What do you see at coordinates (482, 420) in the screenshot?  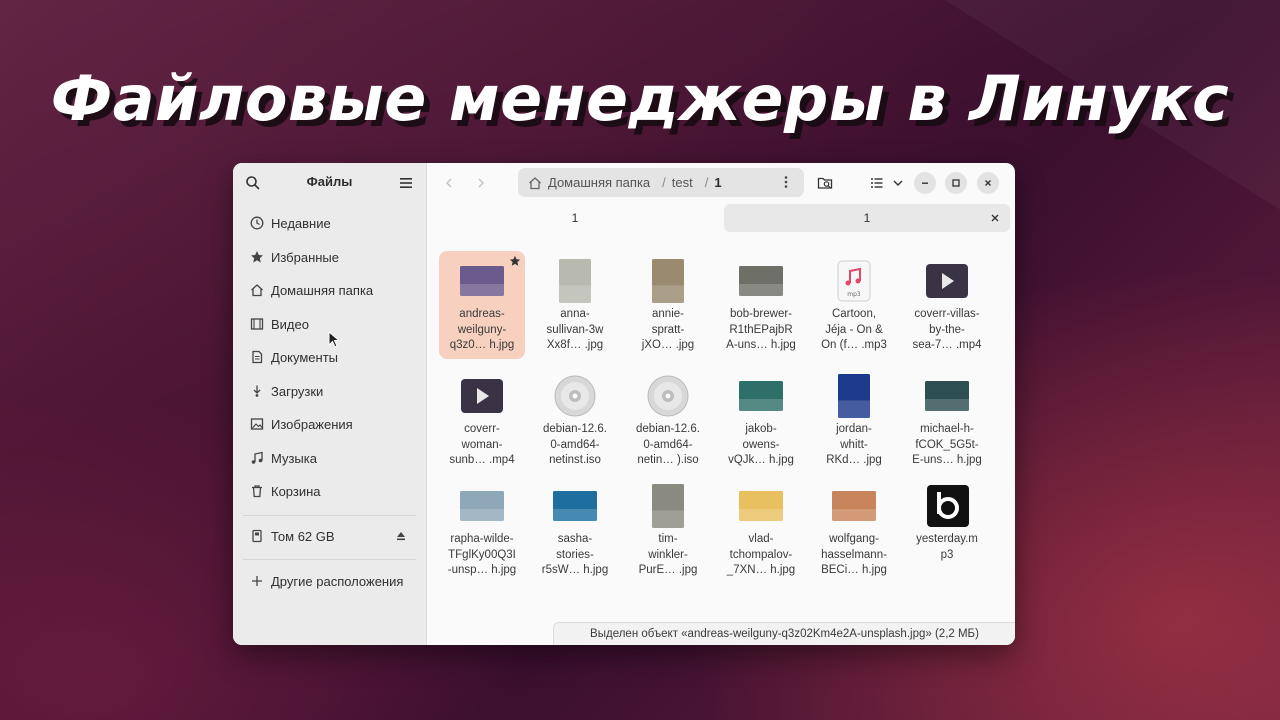 I see `file-item: coverr- woman- sunb… .mp4` at bounding box center [482, 420].